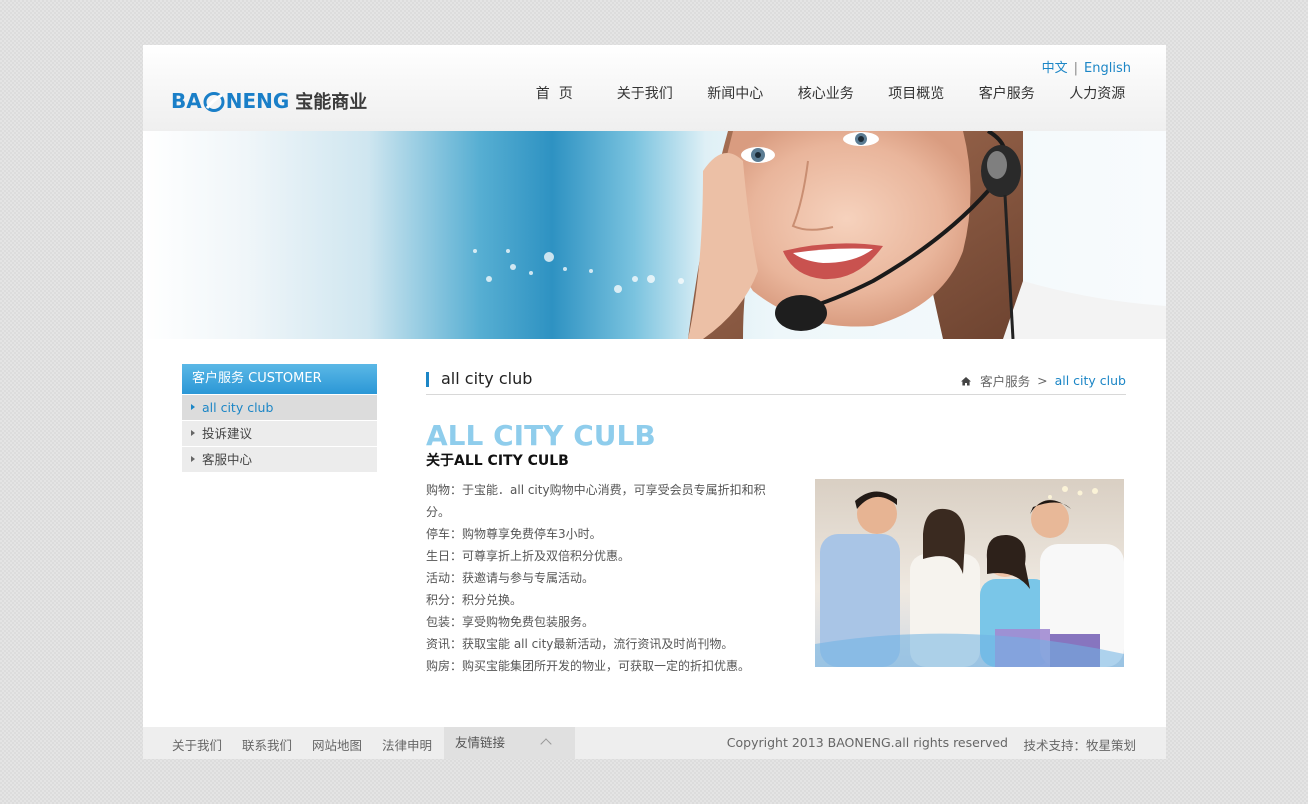 Image resolution: width=1308 pixels, height=804 pixels. I want to click on sidebar-item-label: all city club, so click(238, 407).